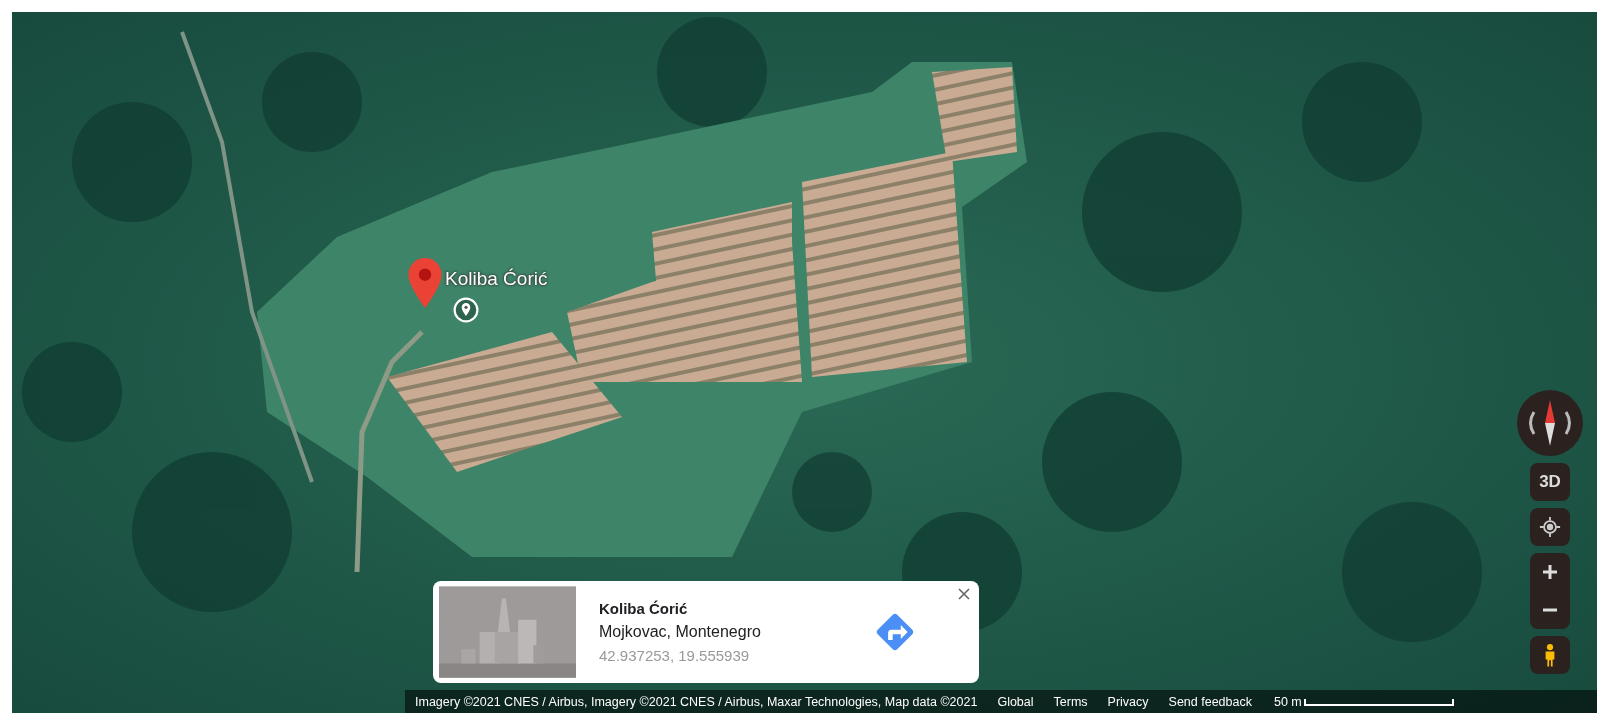 The image size is (1610, 727). What do you see at coordinates (964, 594) in the screenshot?
I see `close-icon` at bounding box center [964, 594].